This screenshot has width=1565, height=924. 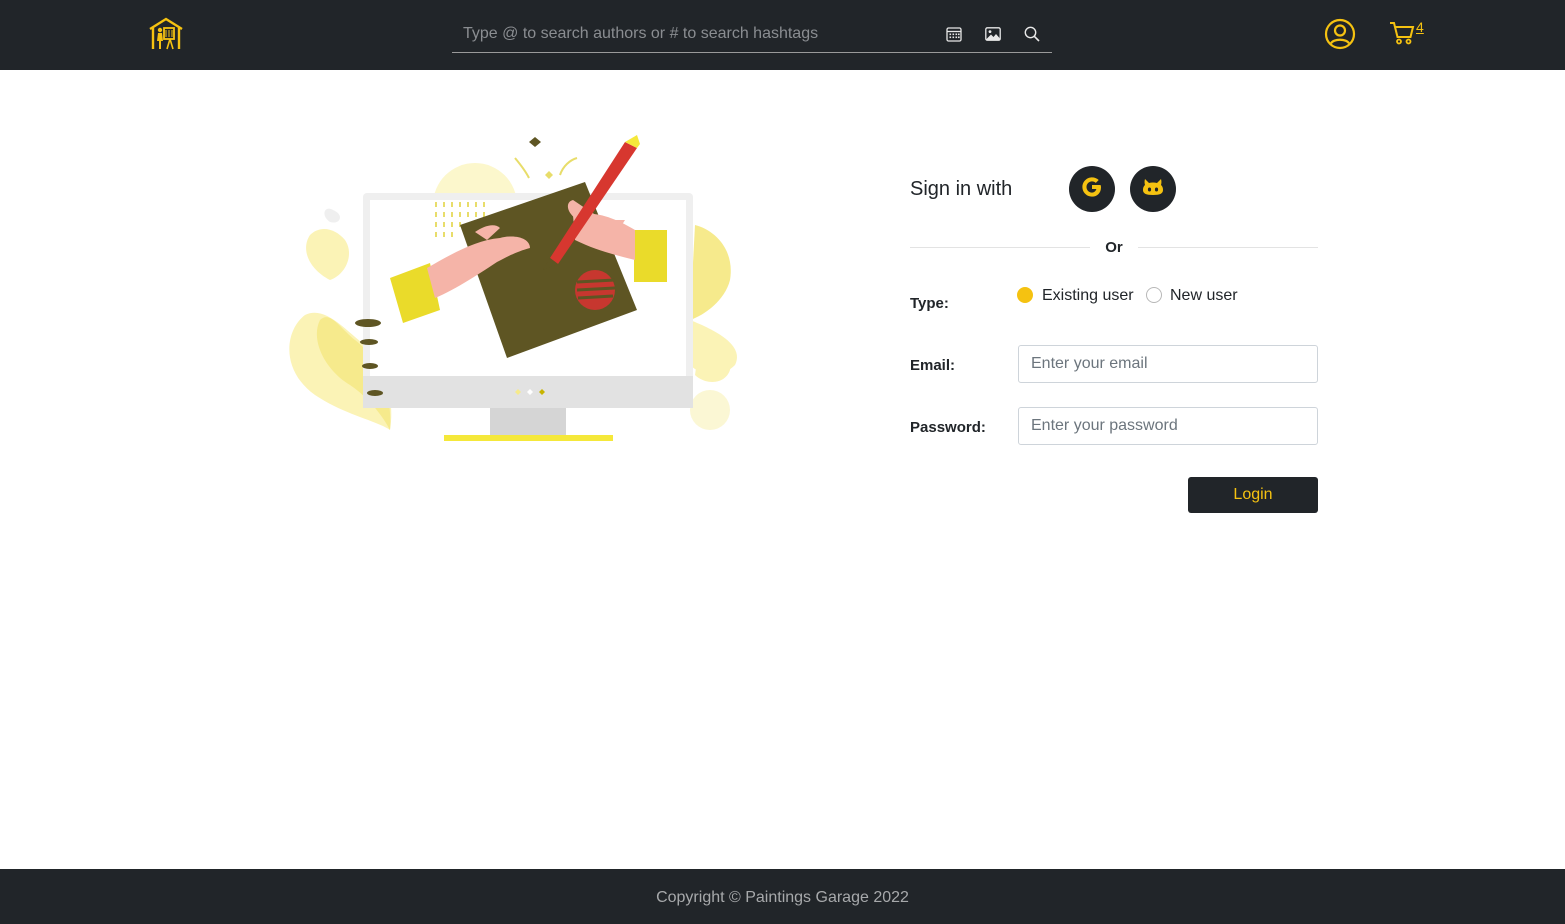 What do you see at coordinates (961, 189) in the screenshot?
I see `sign-in-with-label: Sign in with` at bounding box center [961, 189].